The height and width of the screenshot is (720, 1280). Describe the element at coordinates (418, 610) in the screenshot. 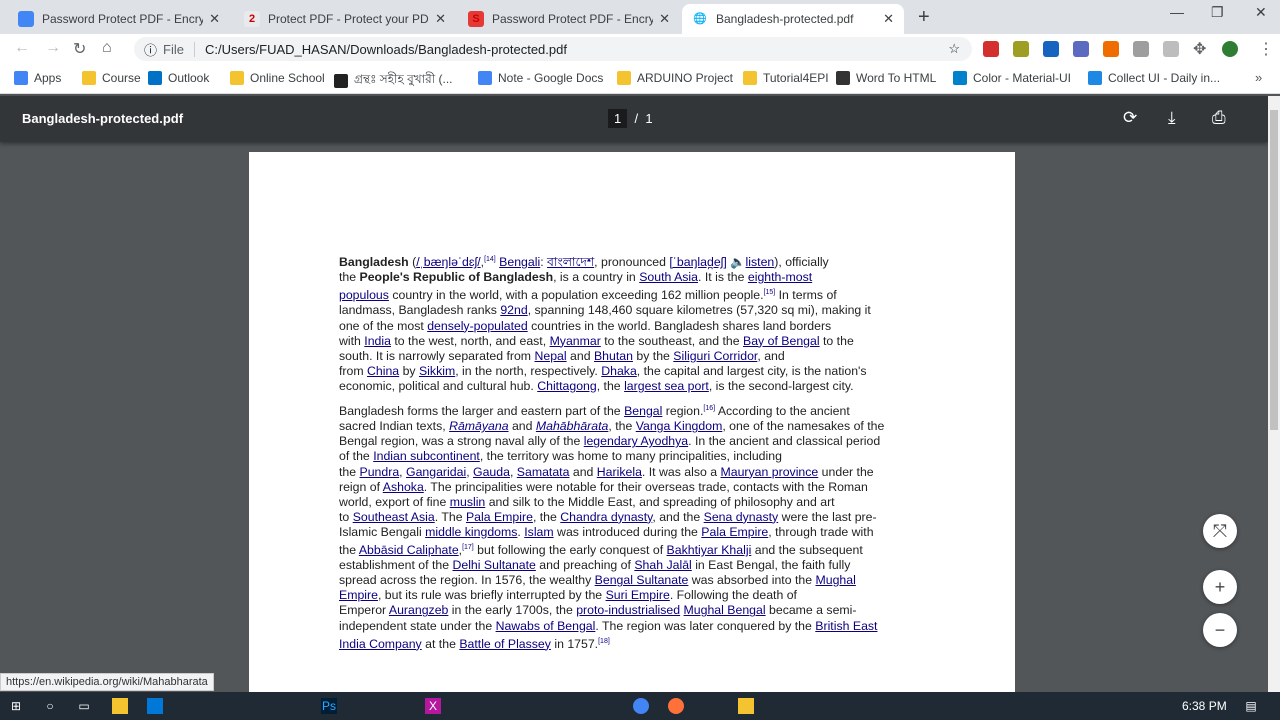

I see `link: Aurangzeb` at that location.